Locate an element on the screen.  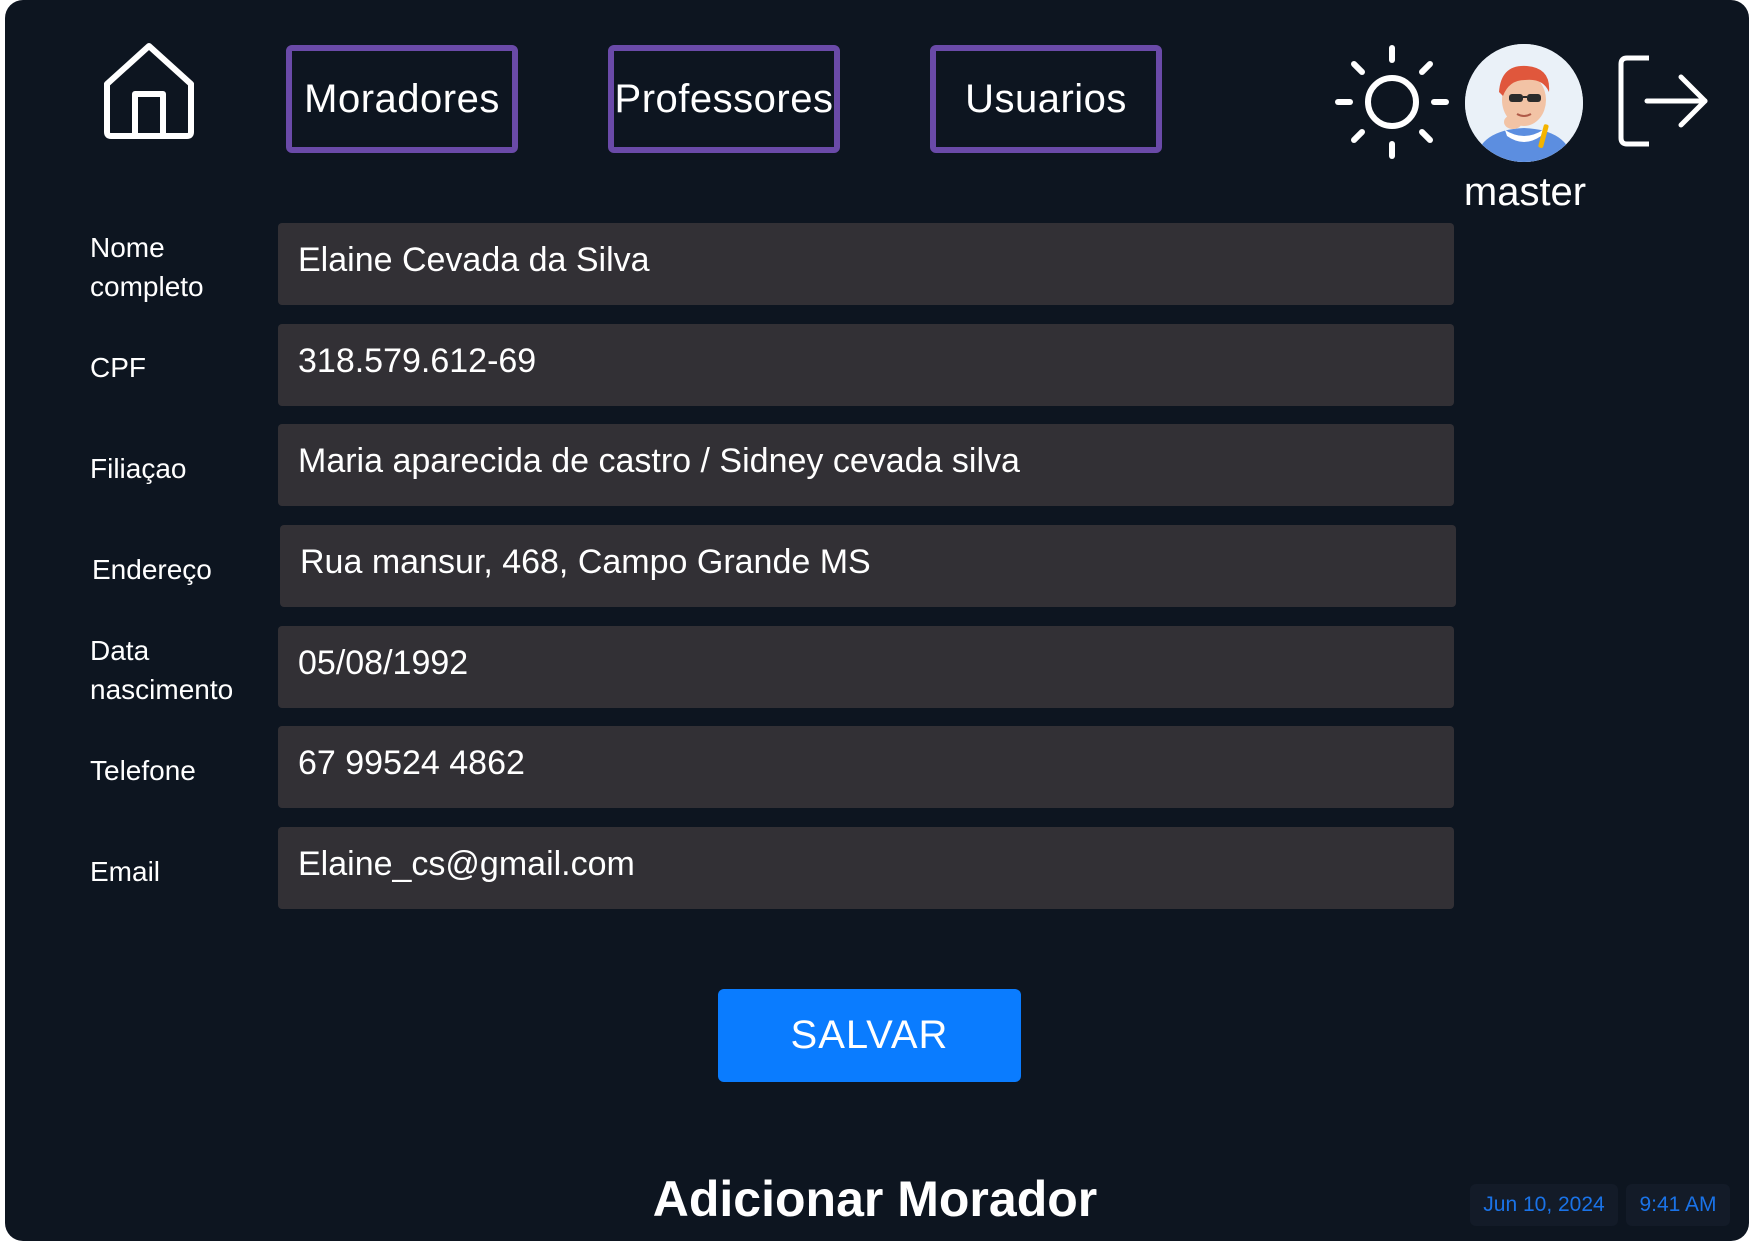
tab-usuarios-label: Usuarios is located at coordinates (1046, 98).